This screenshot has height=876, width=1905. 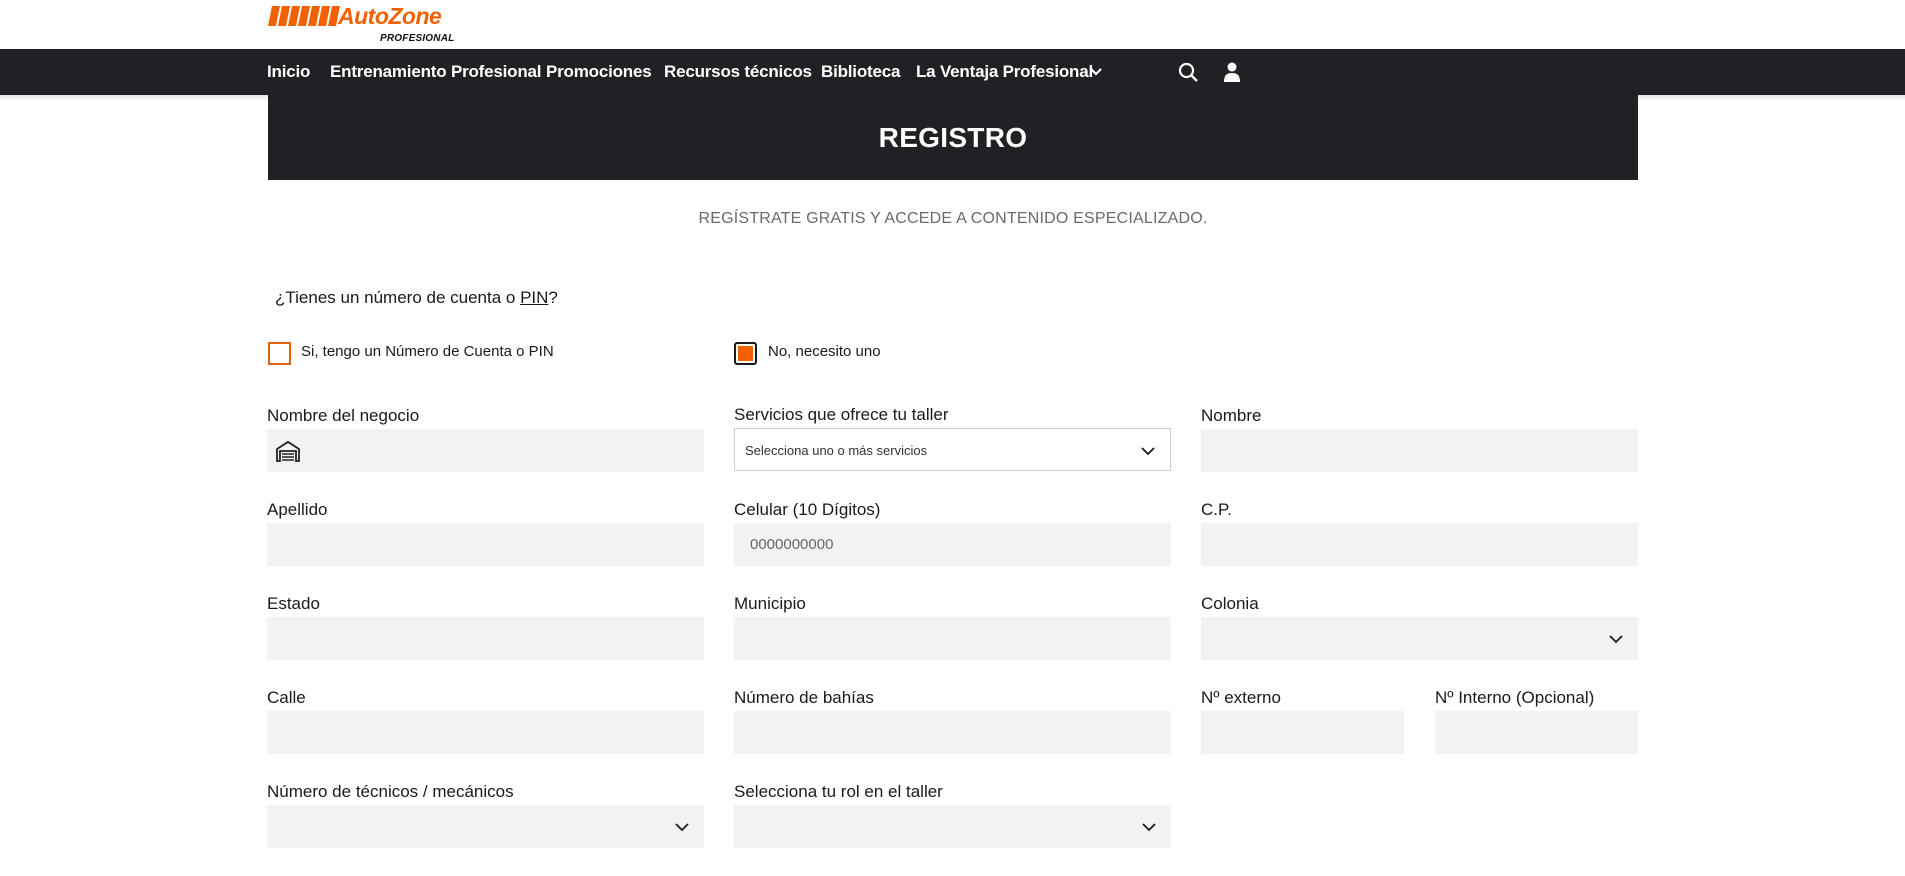 What do you see at coordinates (1536, 732) in the screenshot?
I see `int-number-input` at bounding box center [1536, 732].